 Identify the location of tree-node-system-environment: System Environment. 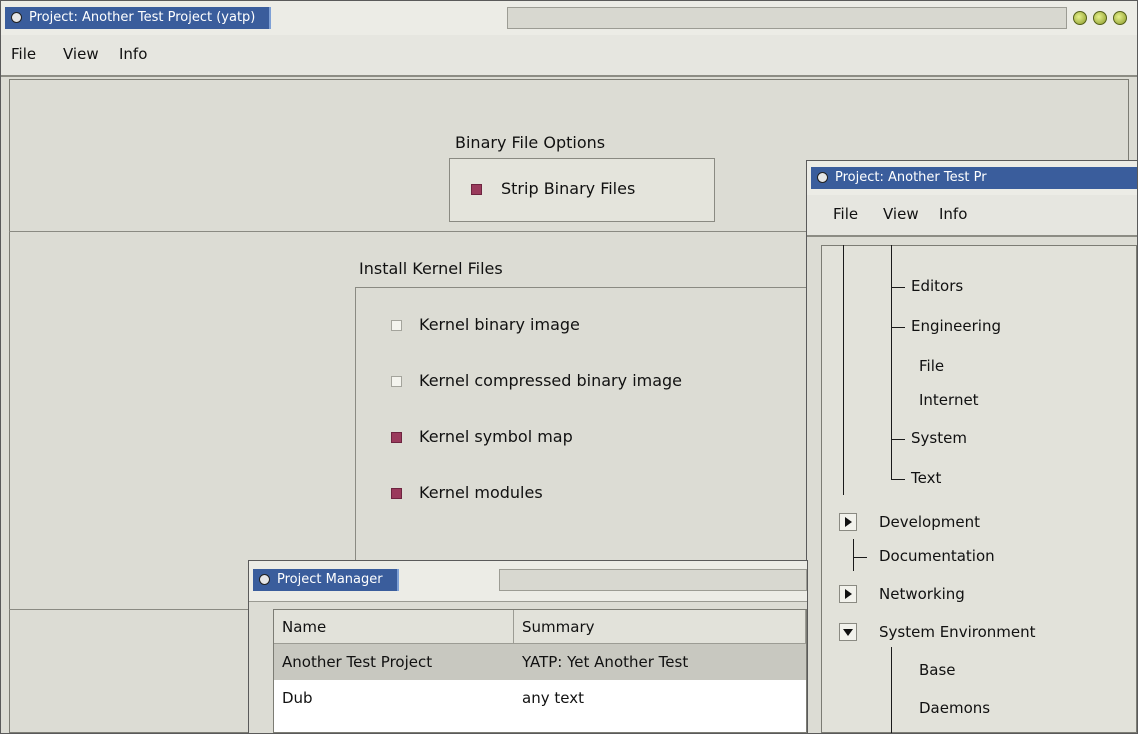
(957, 632).